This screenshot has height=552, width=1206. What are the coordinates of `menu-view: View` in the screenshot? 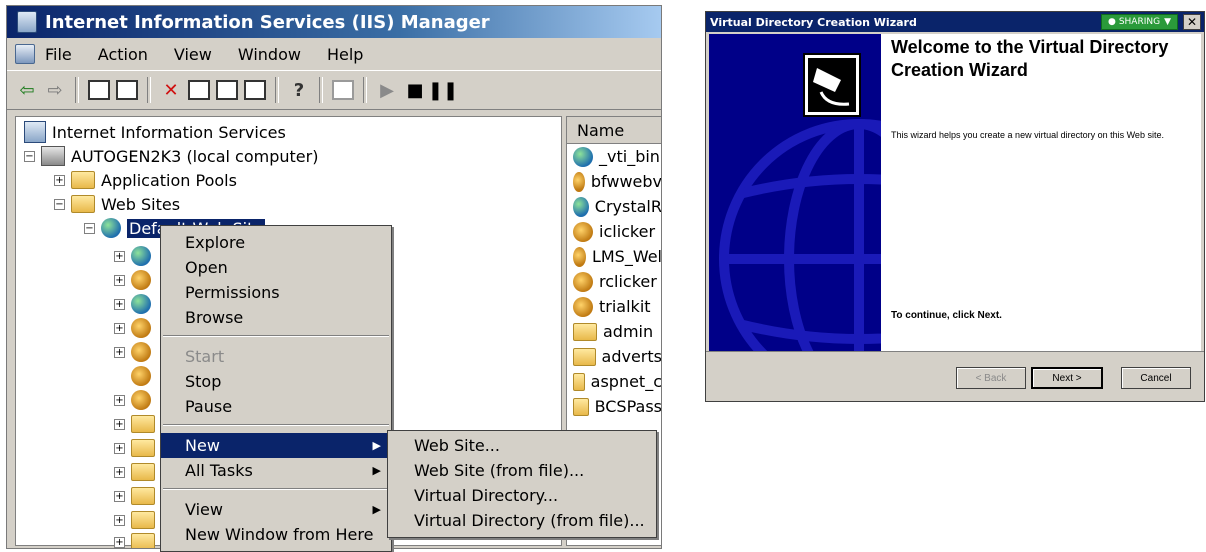 It's located at (193, 54).